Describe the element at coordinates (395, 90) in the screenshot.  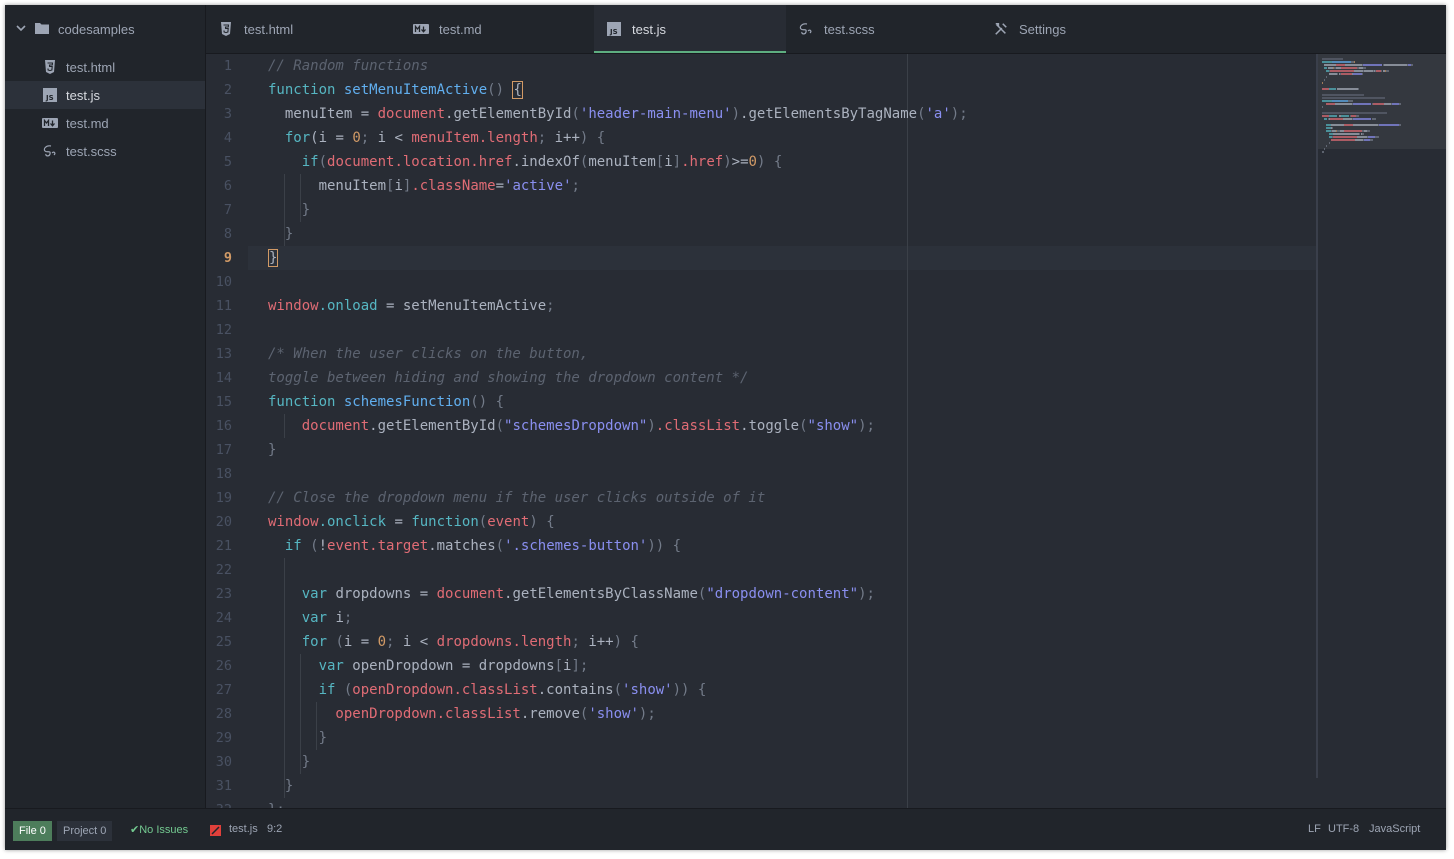
I see `code-line: function setMenuItemActive() {` at that location.